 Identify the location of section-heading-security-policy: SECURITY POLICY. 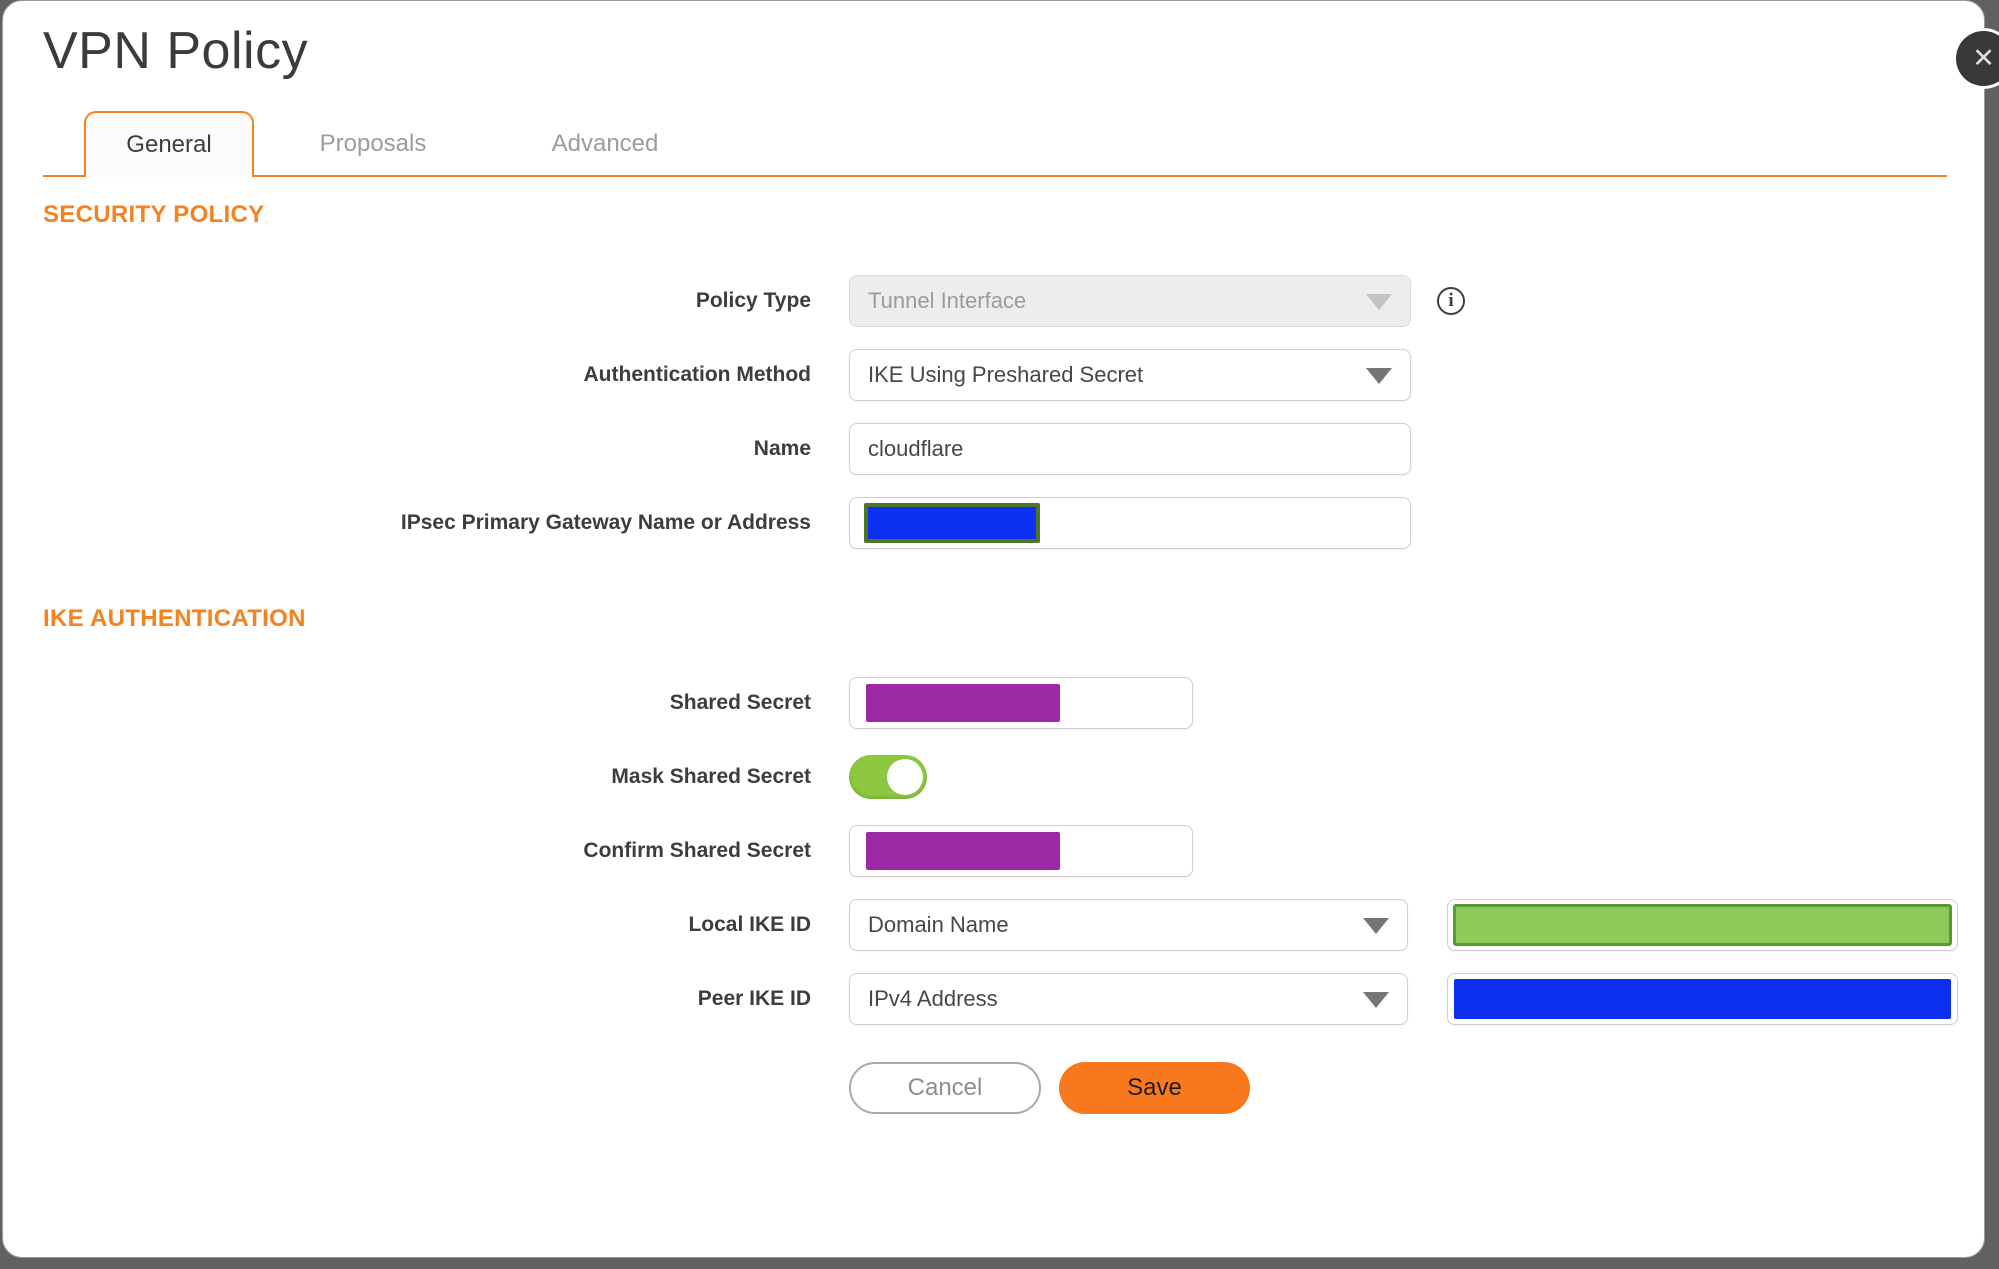
(154, 214).